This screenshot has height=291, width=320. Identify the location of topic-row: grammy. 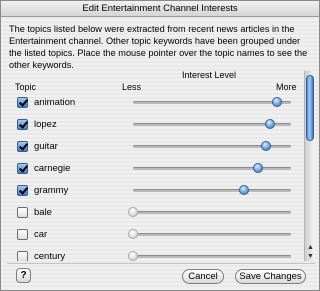
(159, 191).